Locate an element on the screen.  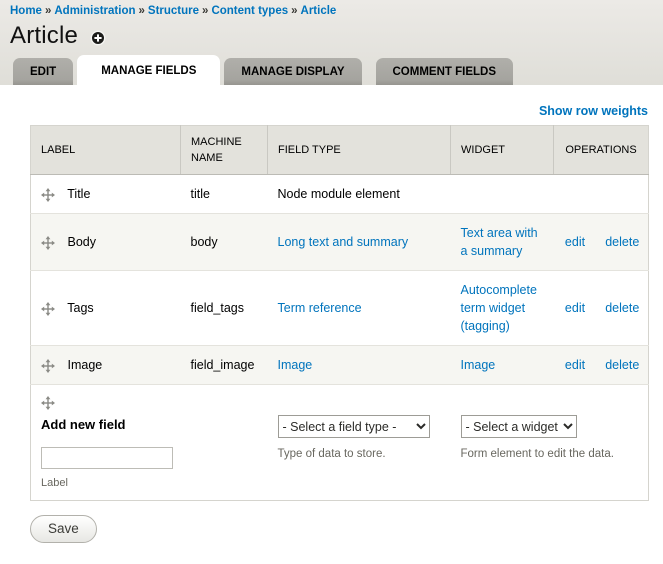
field-type-description: Type of data to store. is located at coordinates (331, 454).